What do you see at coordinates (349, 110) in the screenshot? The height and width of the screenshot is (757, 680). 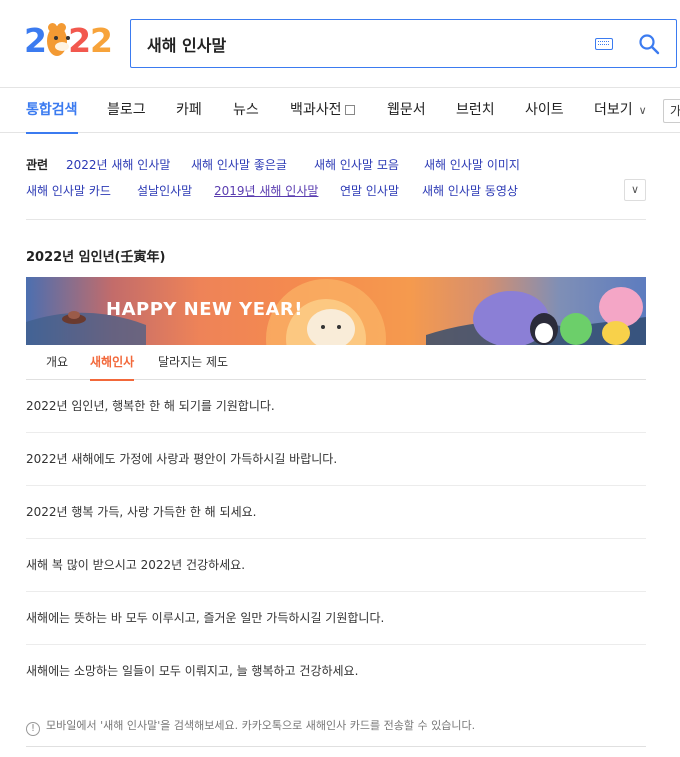 I see `external-box-icon` at bounding box center [349, 110].